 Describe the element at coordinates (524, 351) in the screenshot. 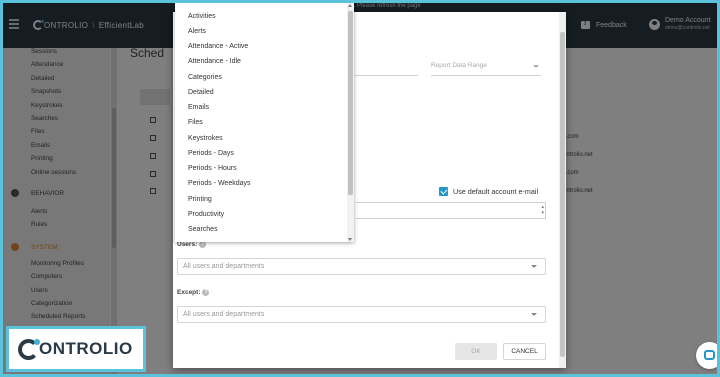

I see `cancel-button: CANCEL` at that location.